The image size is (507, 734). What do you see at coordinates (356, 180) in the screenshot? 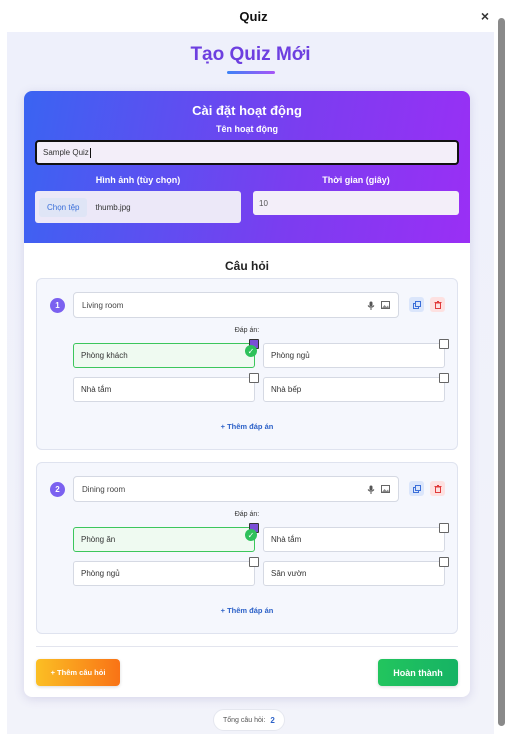
I see `time-label: Thời gian (giây)` at bounding box center [356, 180].